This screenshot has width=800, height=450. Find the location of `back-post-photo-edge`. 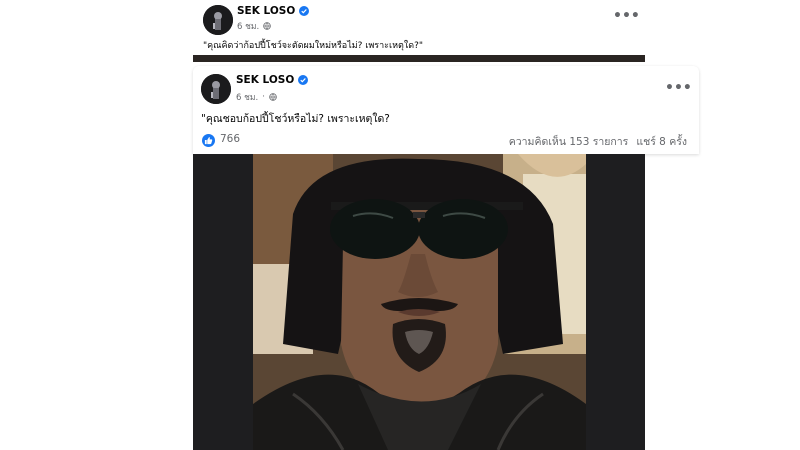

back-post-photo-edge is located at coordinates (419, 58).